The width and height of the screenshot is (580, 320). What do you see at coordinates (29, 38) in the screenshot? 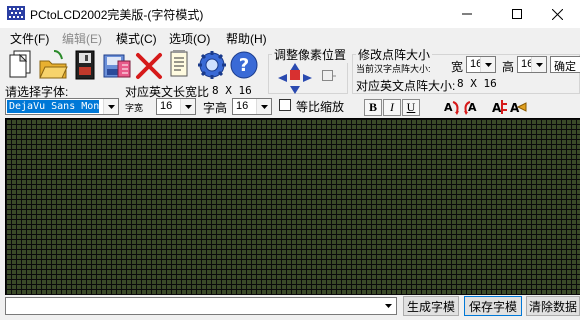
I see `menu-file: 文件(F)` at bounding box center [29, 38].